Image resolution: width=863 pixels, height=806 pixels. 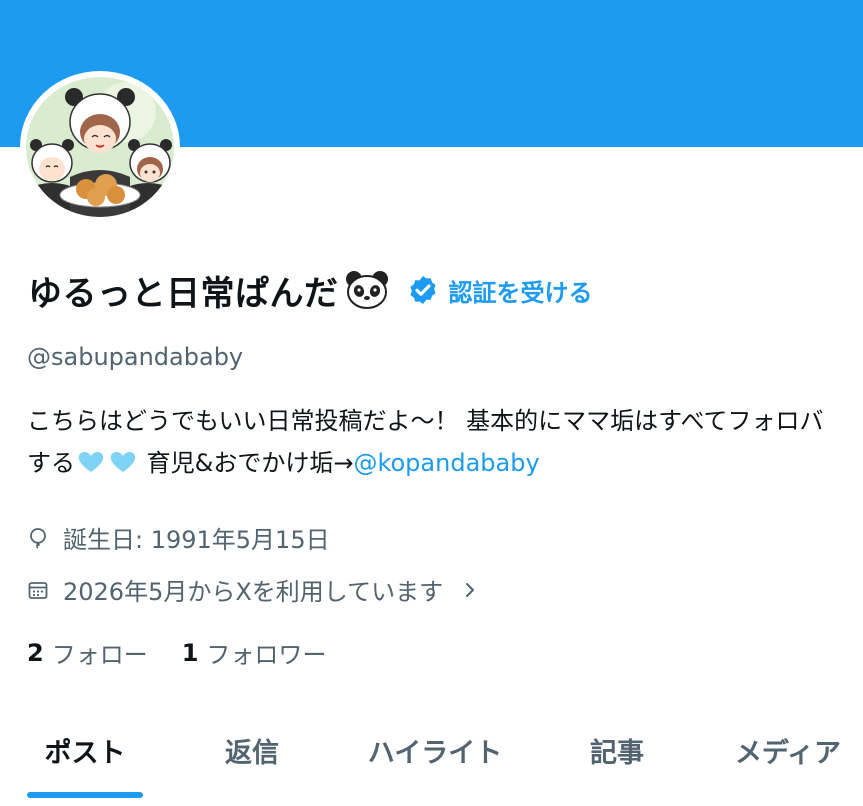 I want to click on display-name: ゆるっと日常ぱんだ, so click(x=183, y=293).